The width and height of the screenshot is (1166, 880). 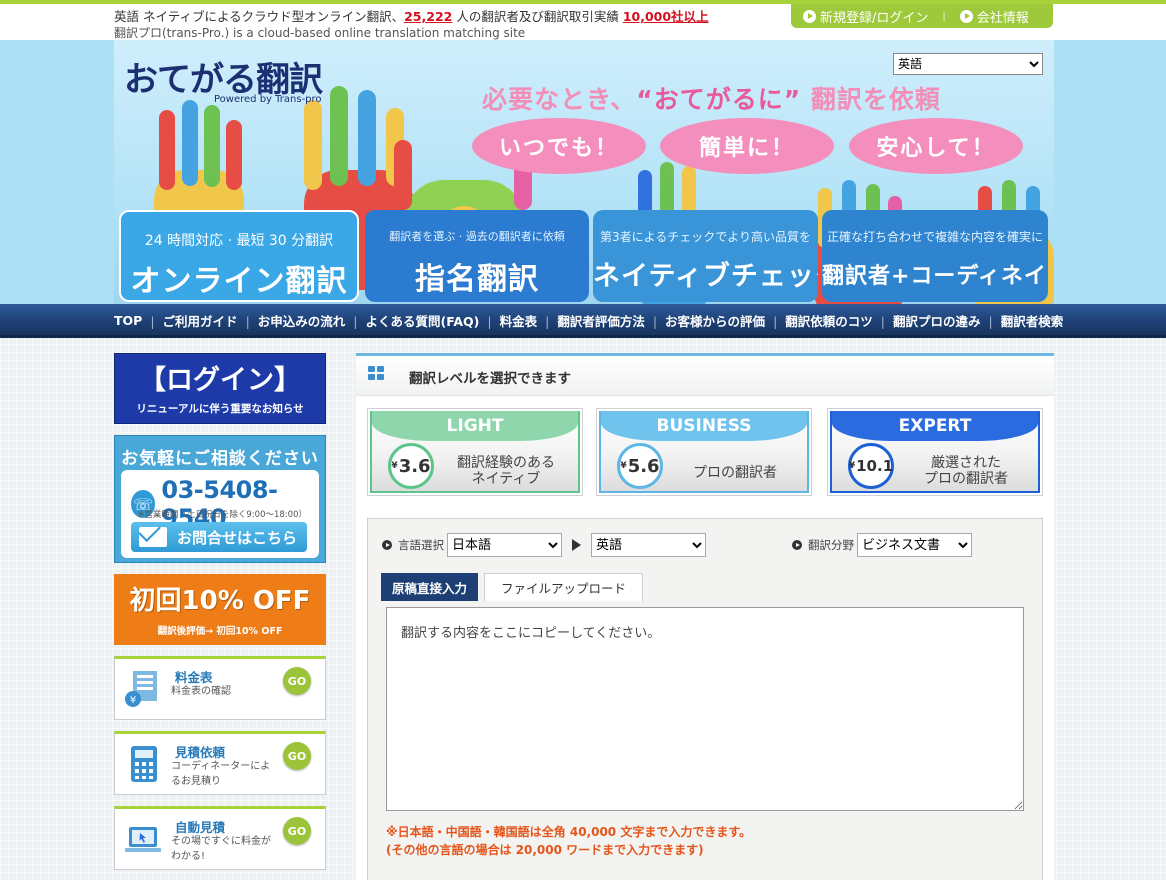 What do you see at coordinates (220, 838) in the screenshot?
I see `sidebar-box-auto-estimate: 自動見積 その場ですぐに料金がわかる! GO` at bounding box center [220, 838].